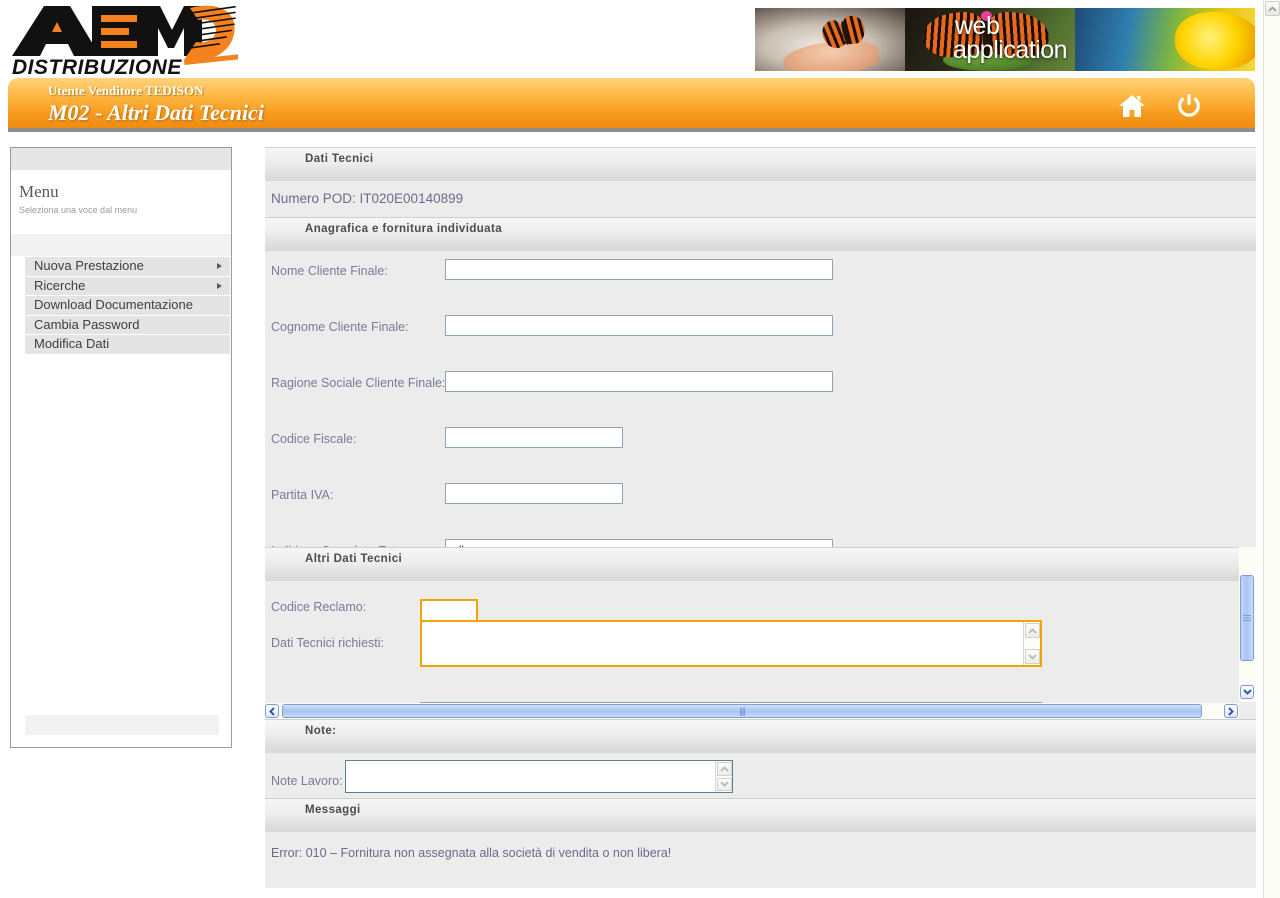 This screenshot has width=1280, height=898. What do you see at coordinates (639, 325) in the screenshot?
I see `input-cognome-cliente` at bounding box center [639, 325].